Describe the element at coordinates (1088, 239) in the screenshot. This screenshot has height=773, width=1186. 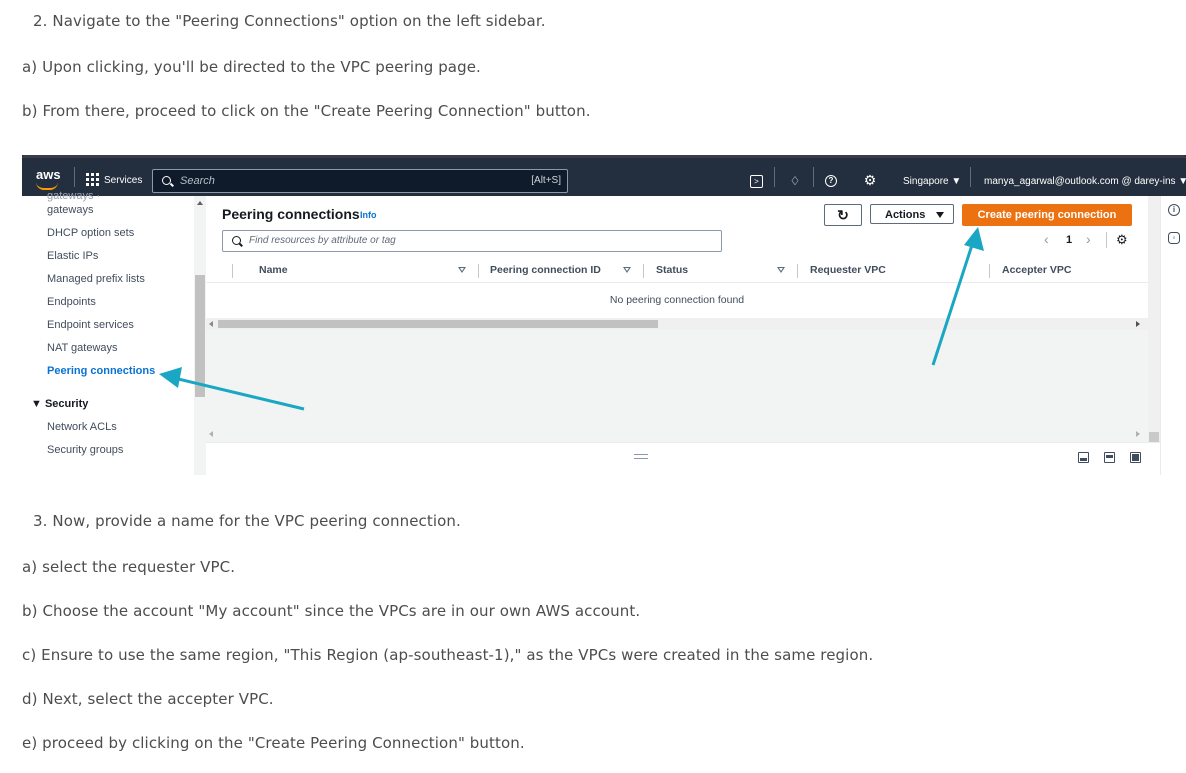
I see `pager-next-icon: ›` at that location.